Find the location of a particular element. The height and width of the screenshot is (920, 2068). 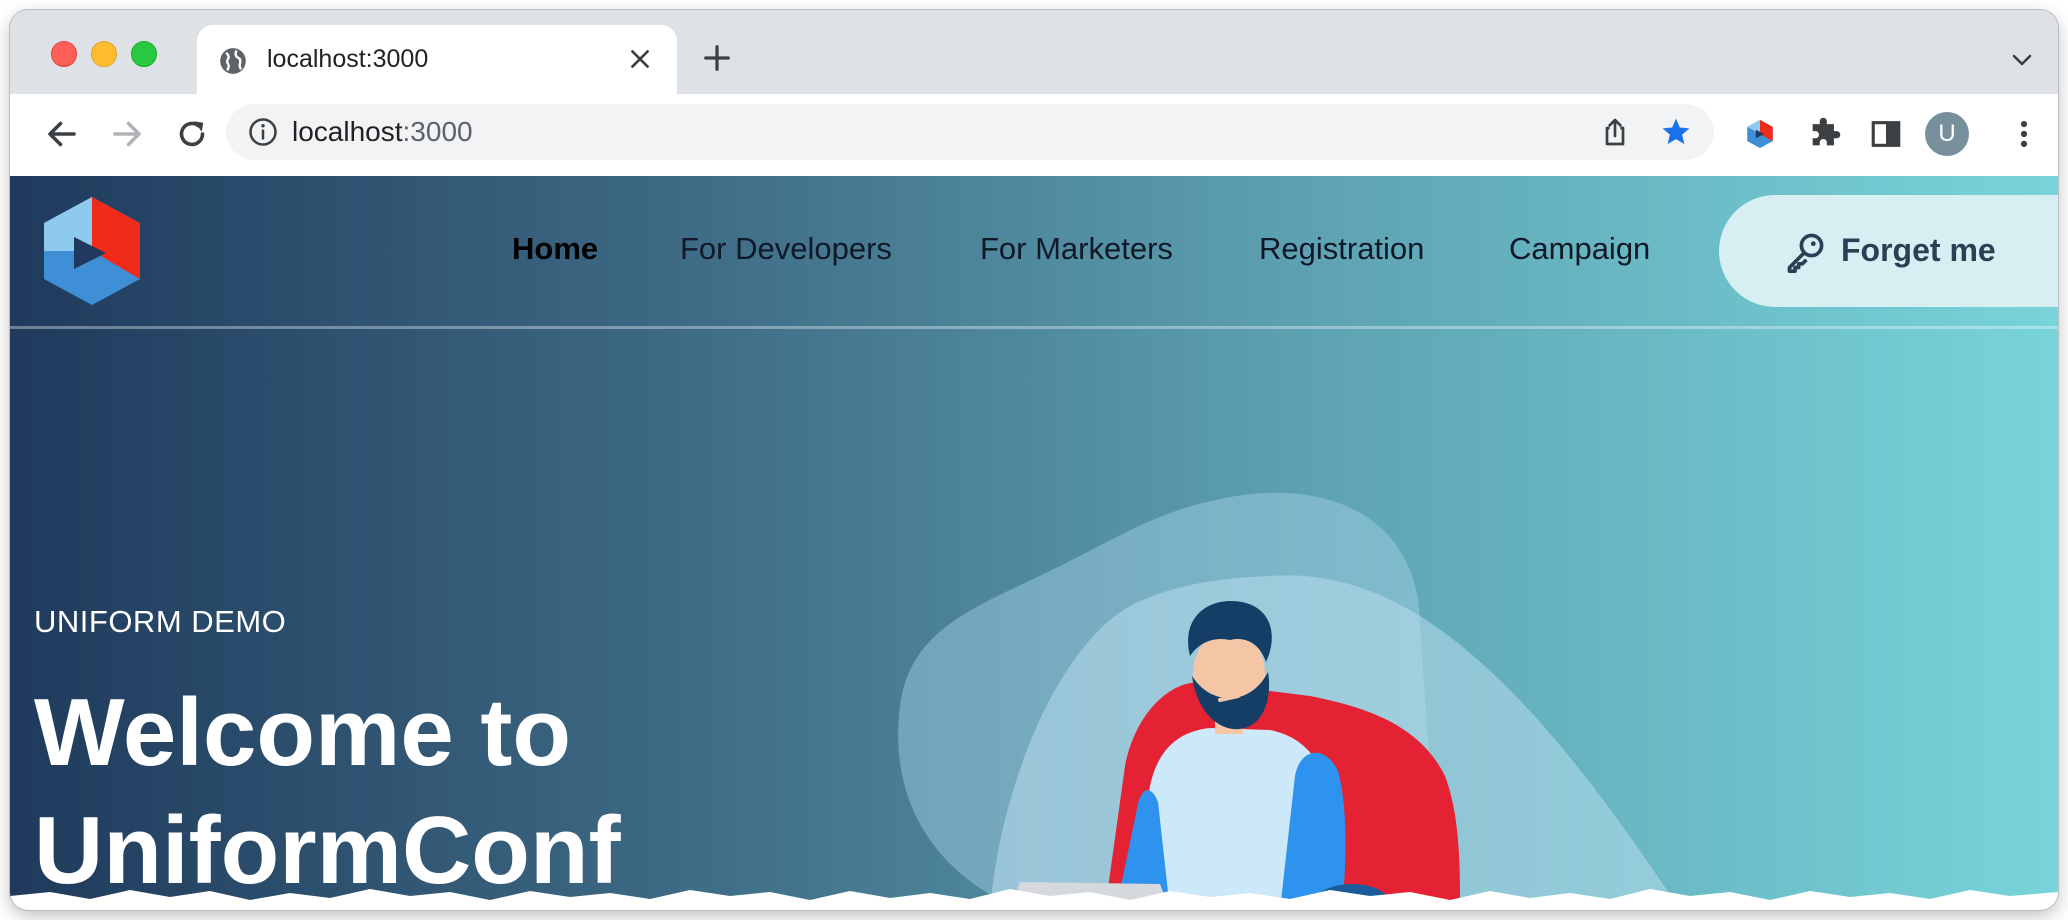

forget-me-button: Forget me is located at coordinates (1888, 251).